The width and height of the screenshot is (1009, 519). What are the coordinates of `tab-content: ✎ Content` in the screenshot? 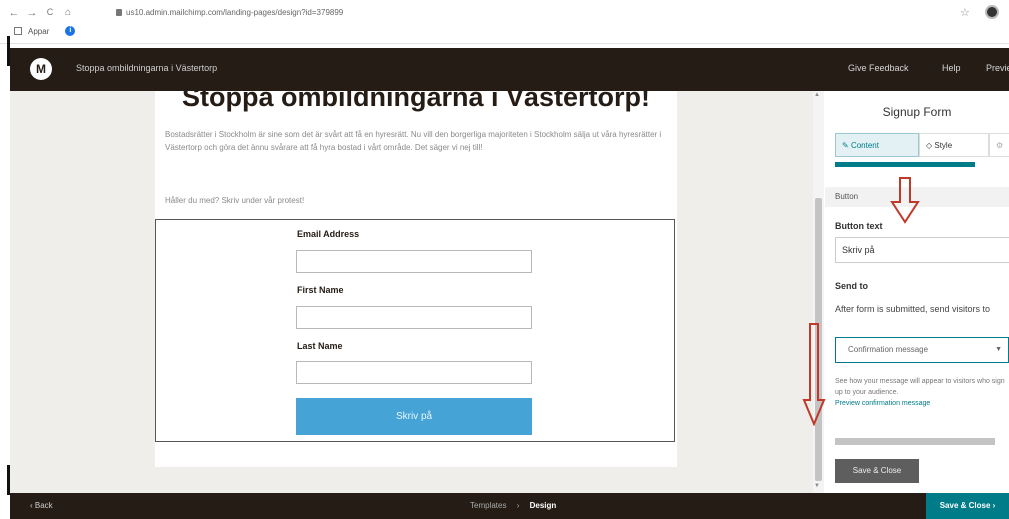 It's located at (877, 145).